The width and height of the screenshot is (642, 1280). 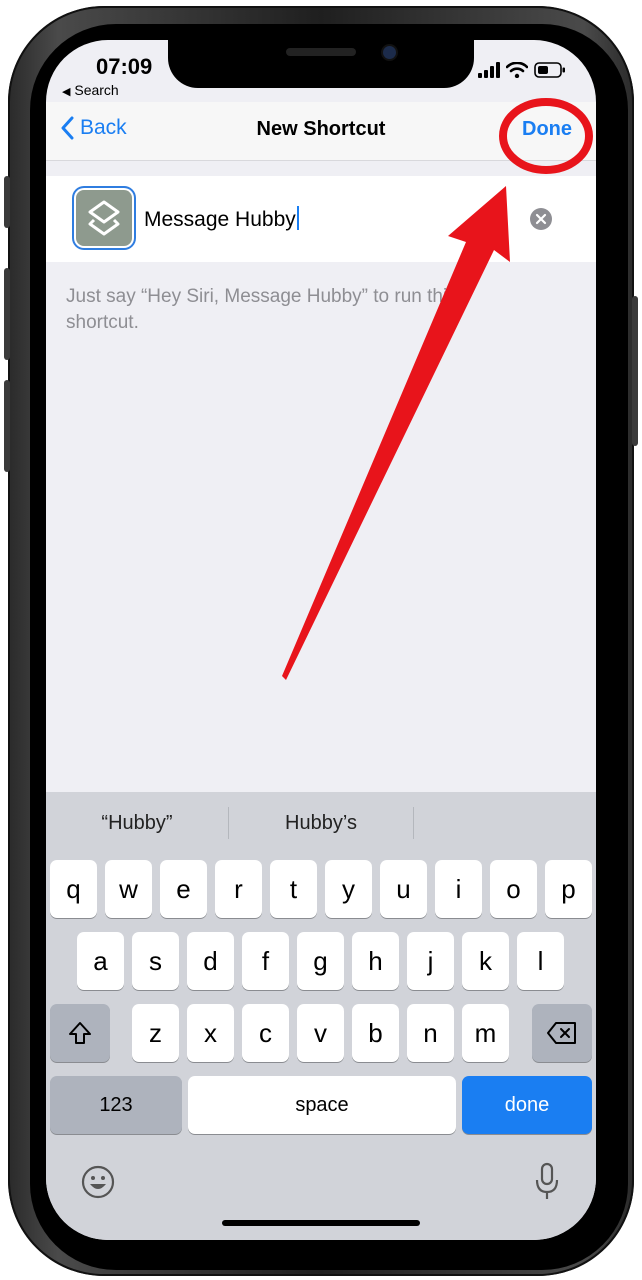 I want to click on key-b: b, so click(x=375, y=1033).